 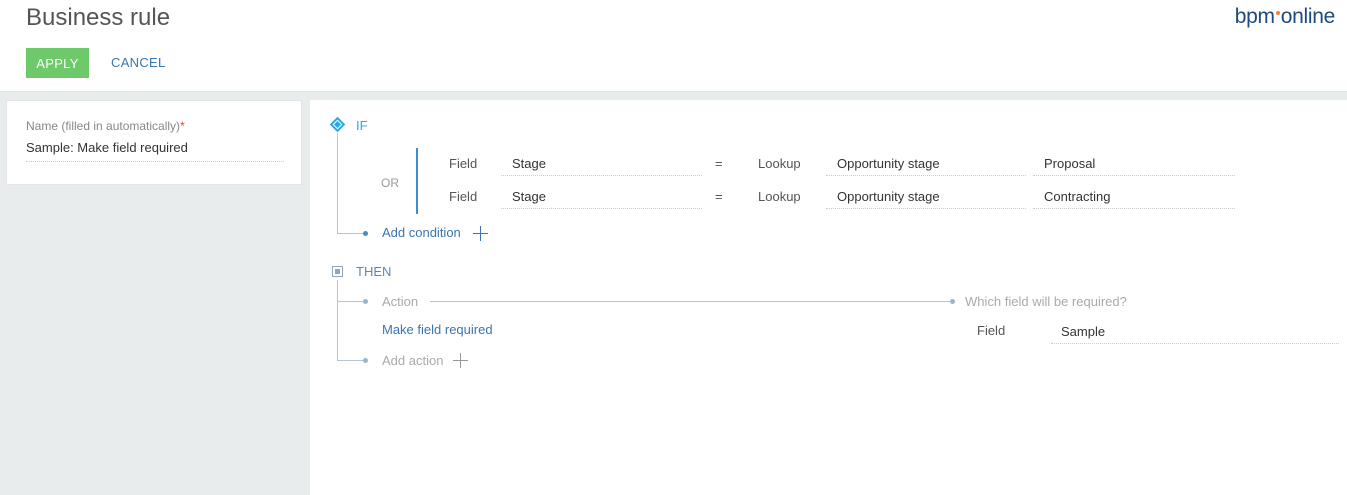 I want to click on add-condition-link: Add condition, so click(x=421, y=232).